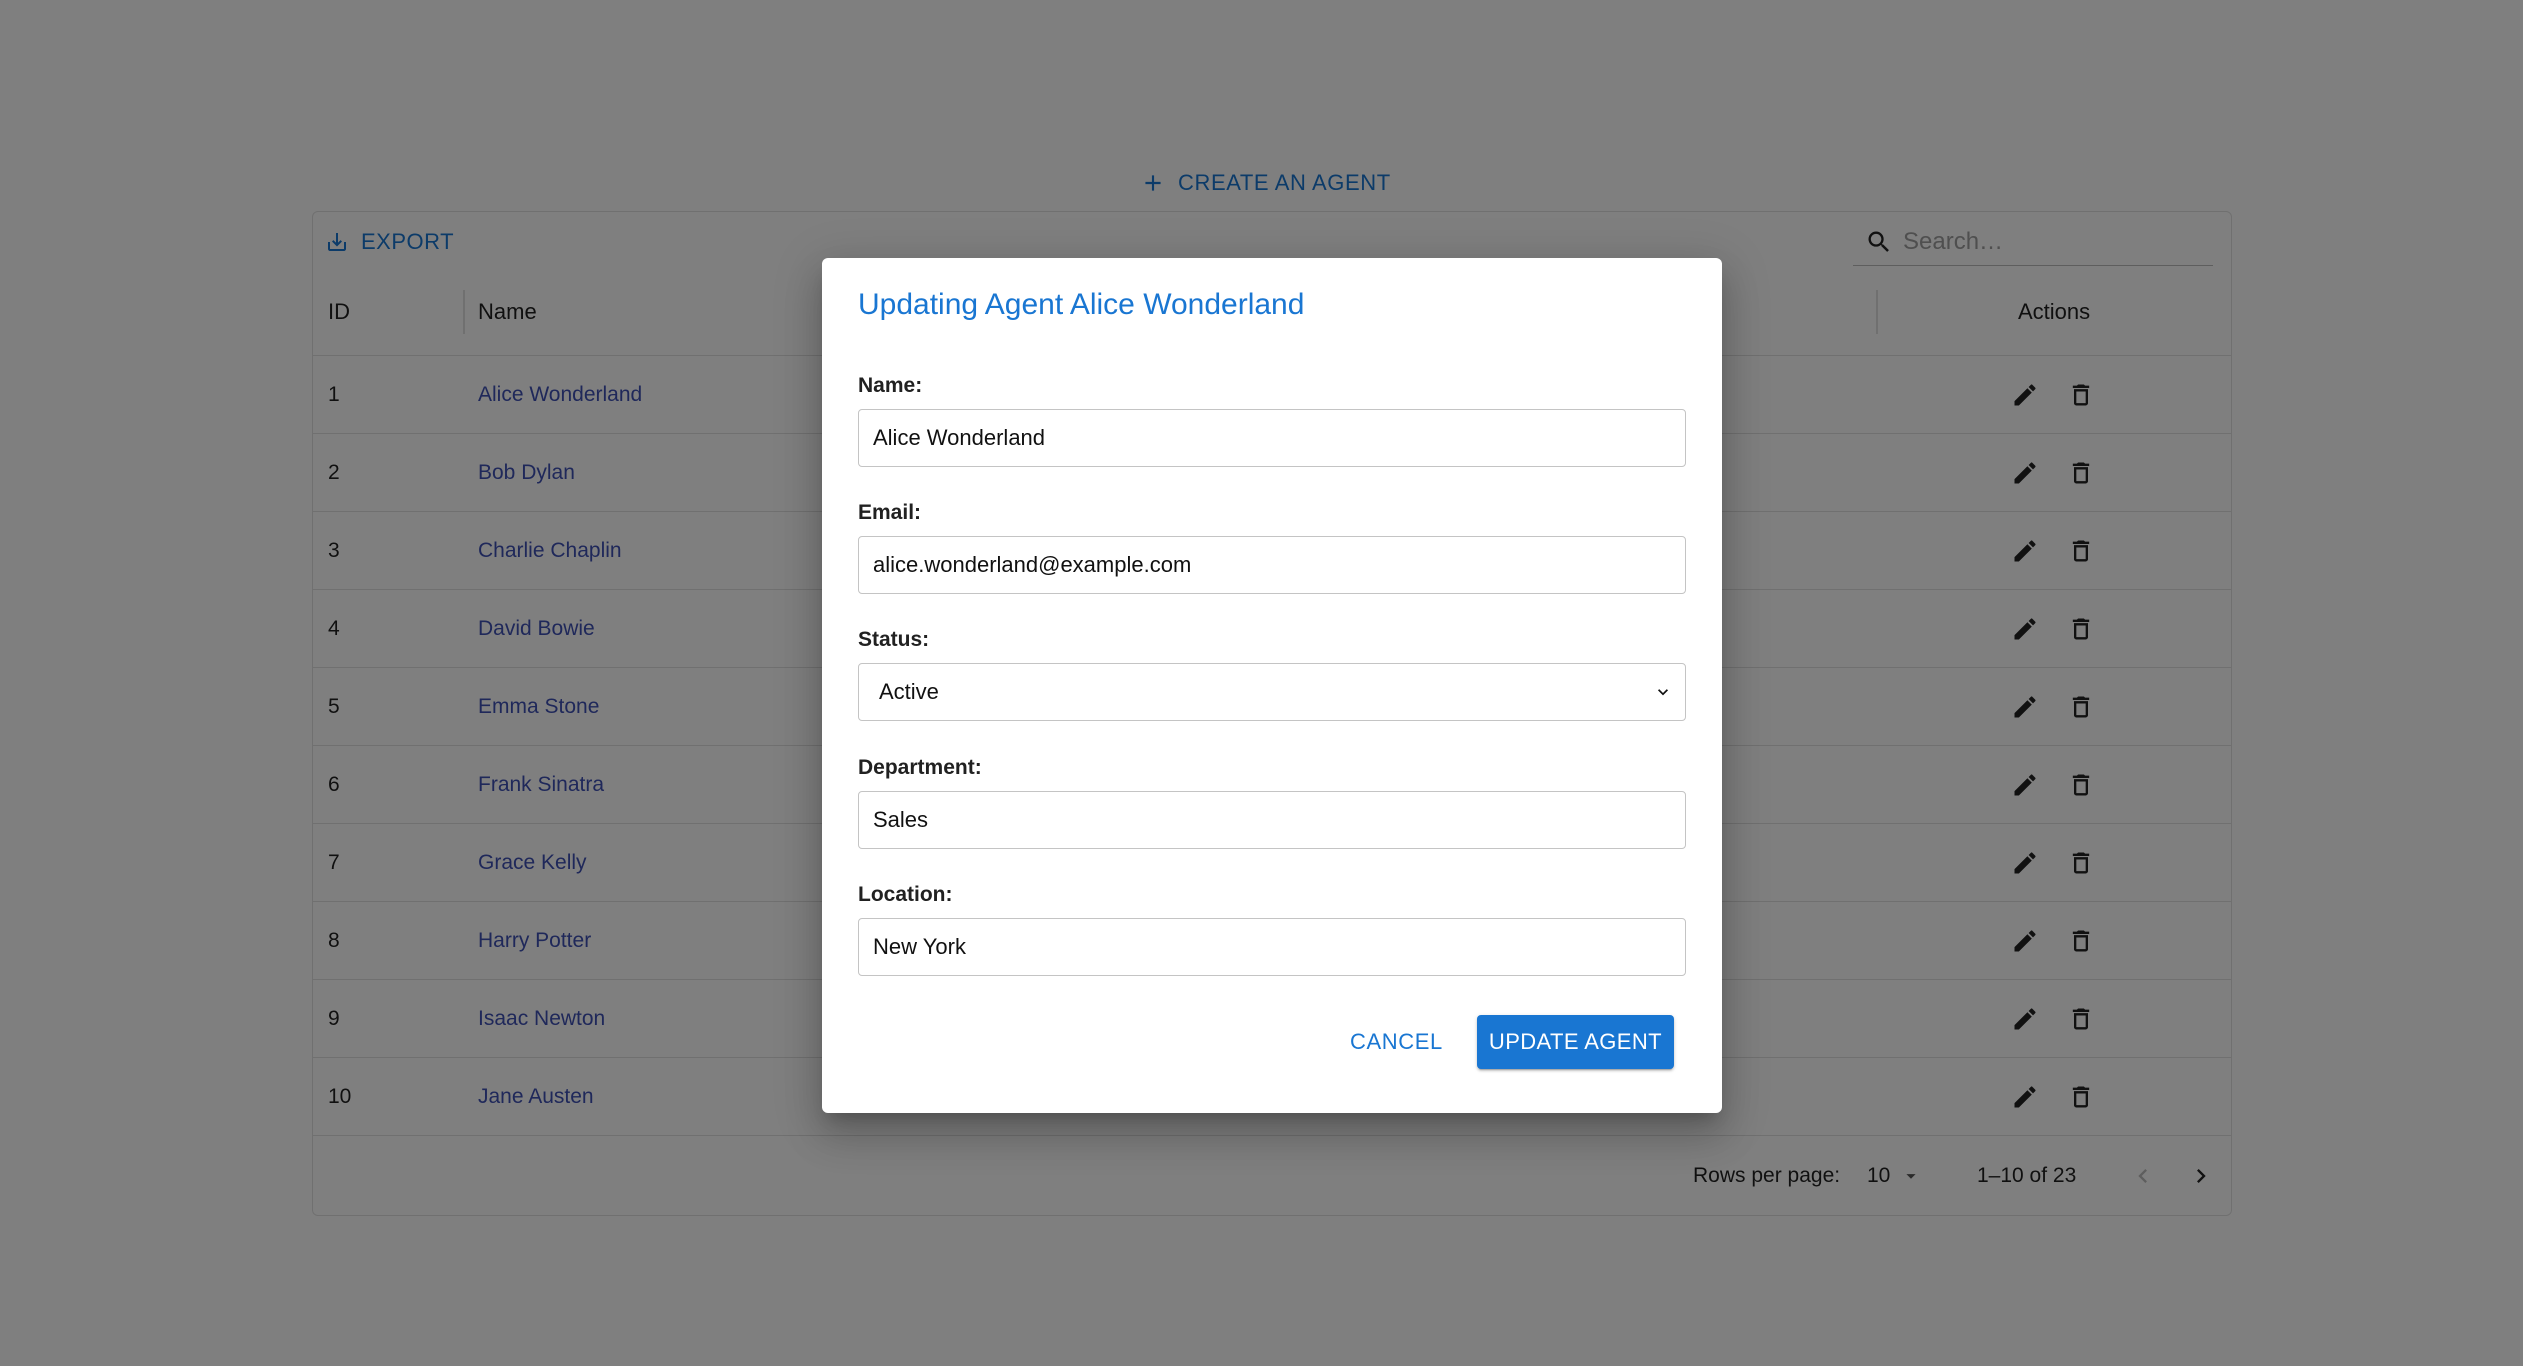 The width and height of the screenshot is (2523, 1366). I want to click on update-agent-button: UPDATE AGENT, so click(1575, 1042).